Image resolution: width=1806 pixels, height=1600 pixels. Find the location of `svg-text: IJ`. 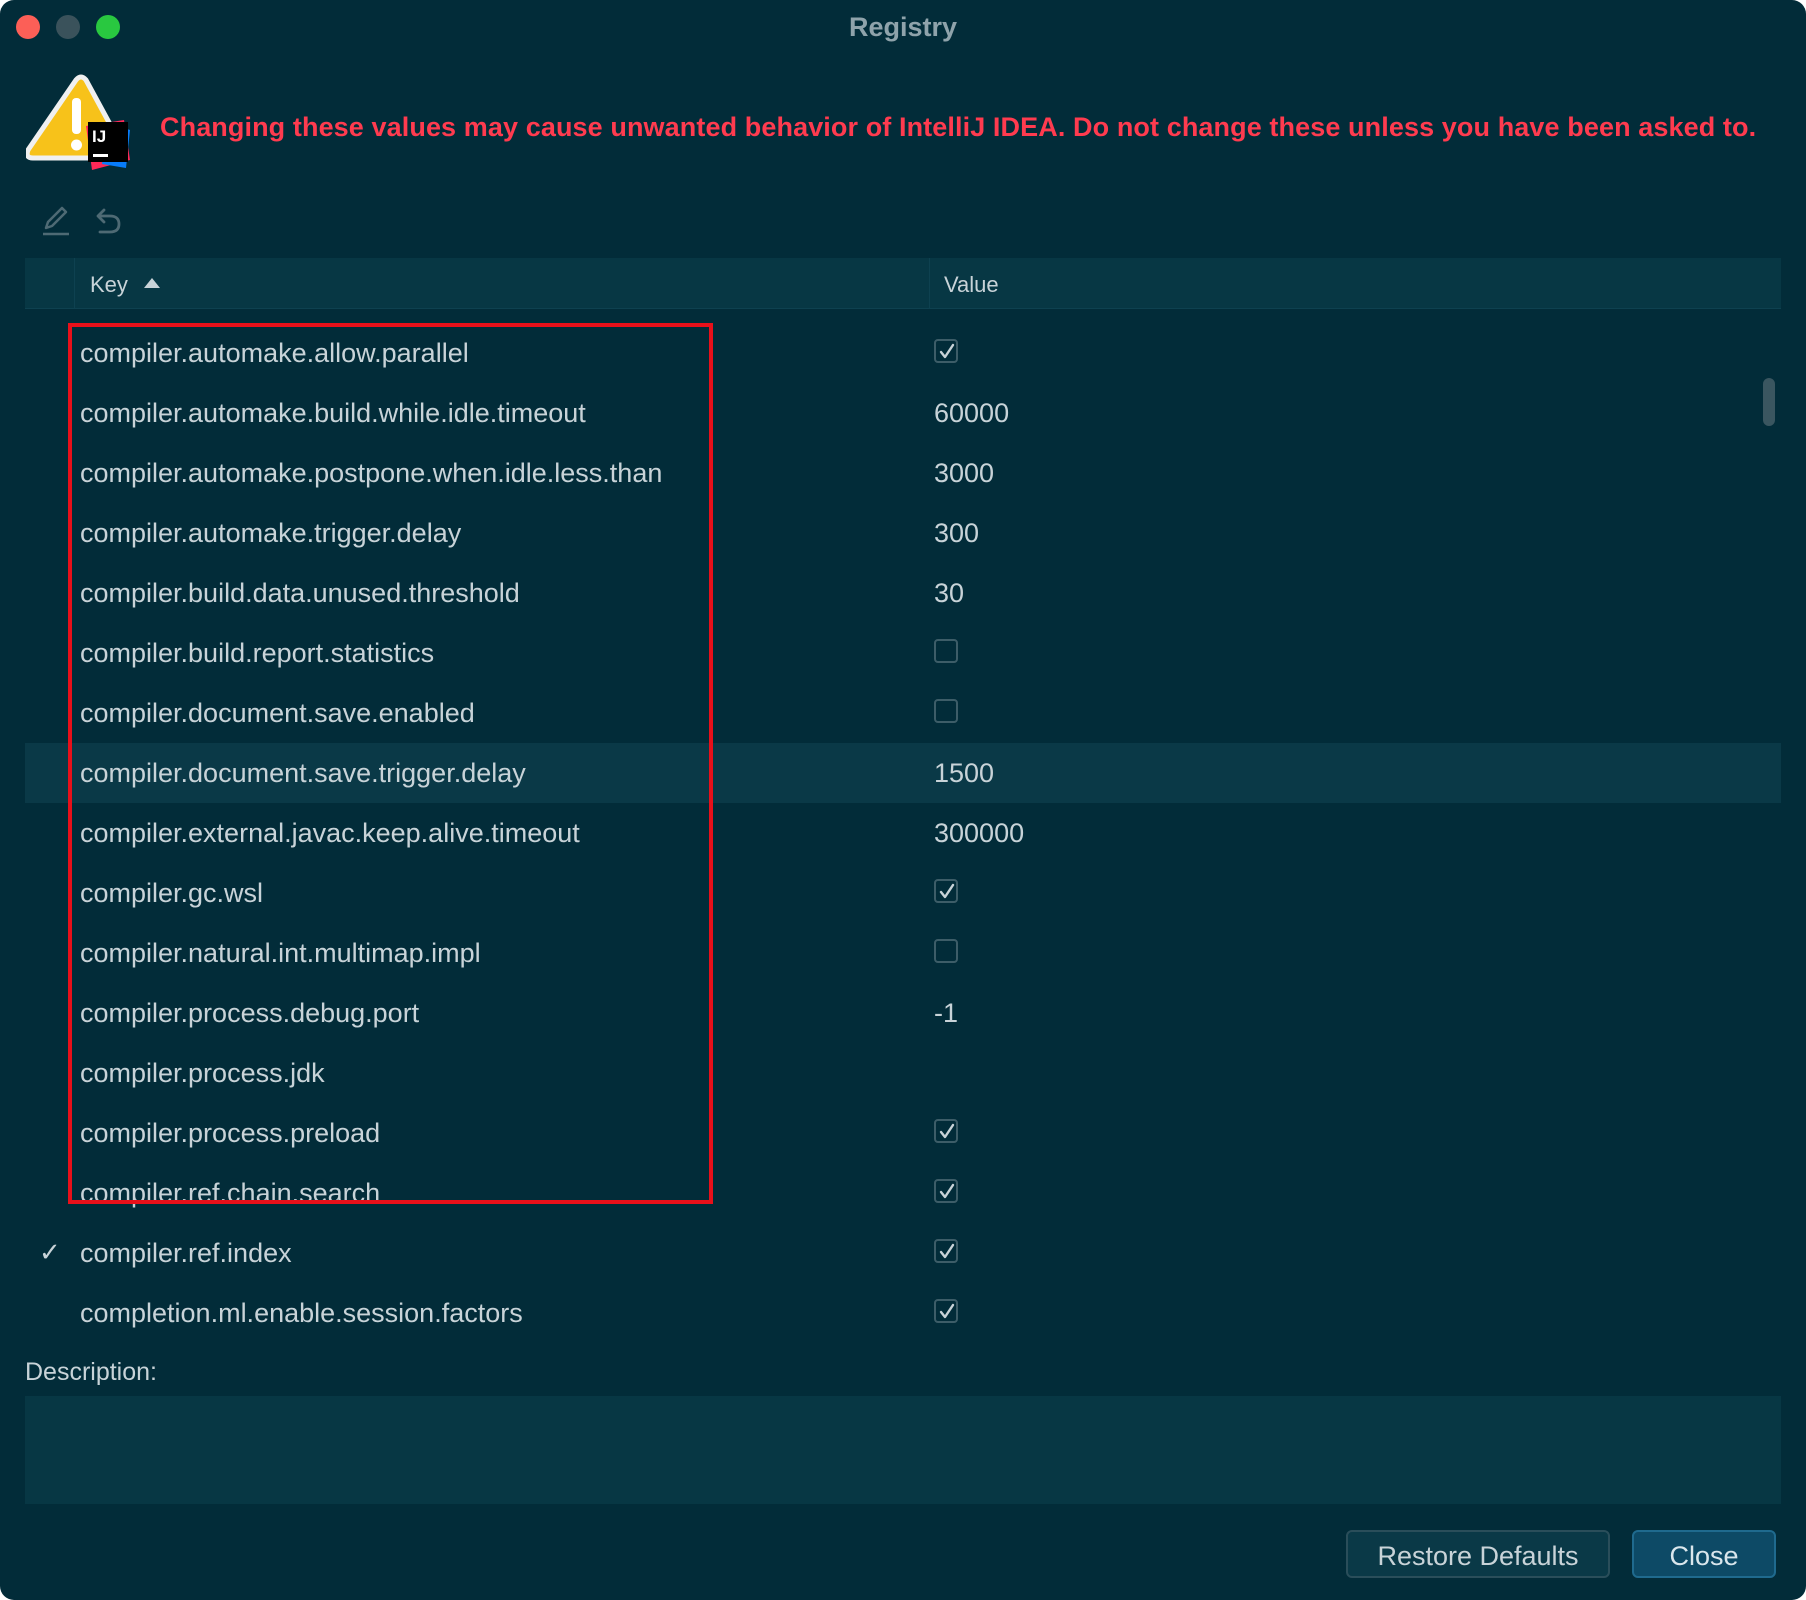

svg-text: IJ is located at coordinates (99, 136).